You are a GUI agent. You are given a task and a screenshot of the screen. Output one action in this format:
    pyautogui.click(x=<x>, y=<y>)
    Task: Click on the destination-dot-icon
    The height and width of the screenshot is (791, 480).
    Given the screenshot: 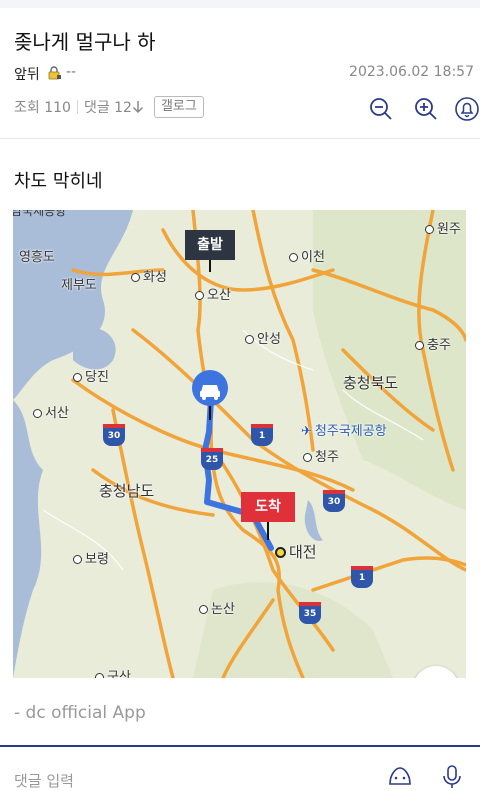 What is the action you would take?
    pyautogui.click(x=280, y=552)
    